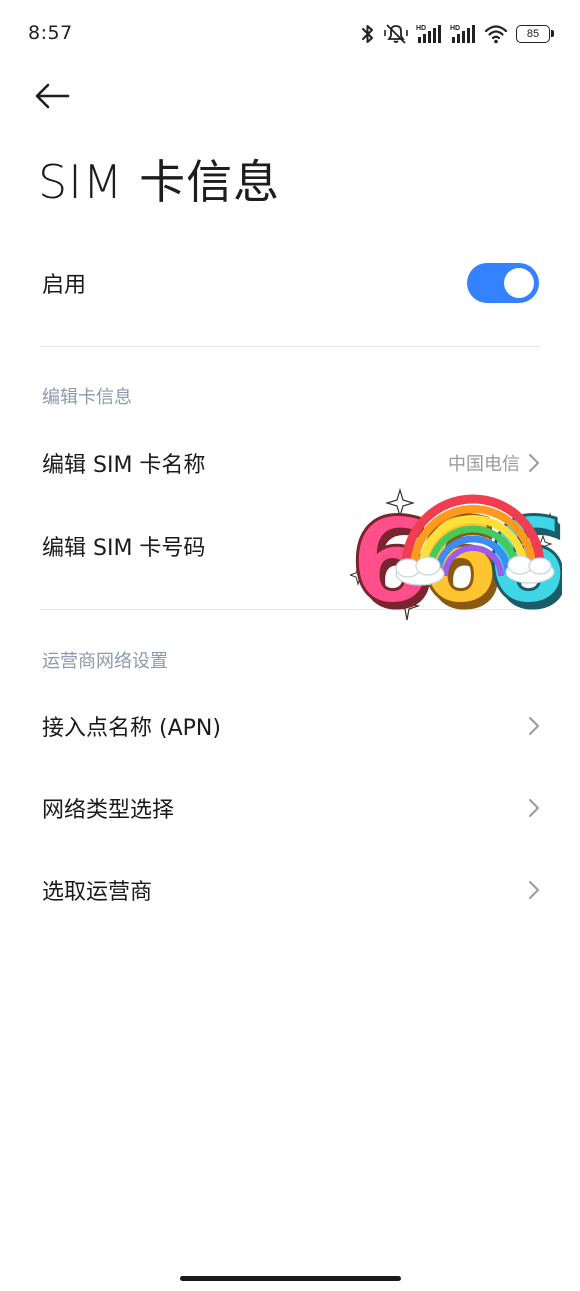  Describe the element at coordinates (290, 33) in the screenshot. I see `status-bar: 8:57 HD HD 85` at that location.